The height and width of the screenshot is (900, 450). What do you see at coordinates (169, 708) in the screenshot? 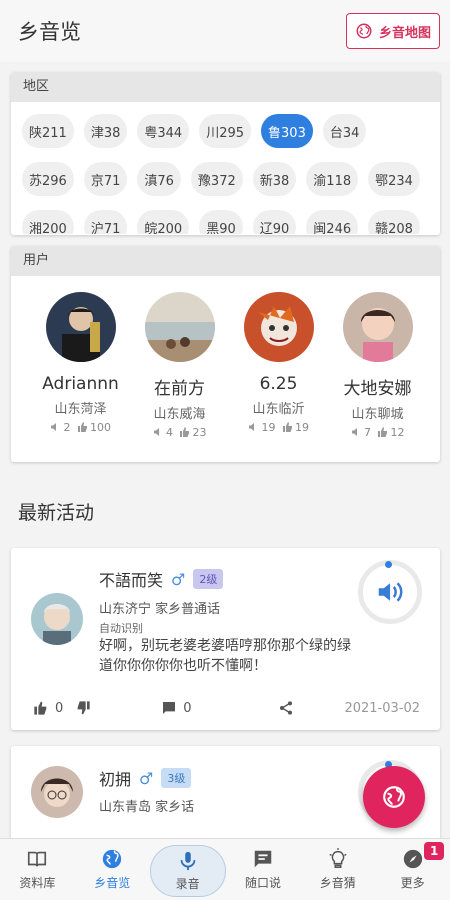
I see `comment-icon` at bounding box center [169, 708].